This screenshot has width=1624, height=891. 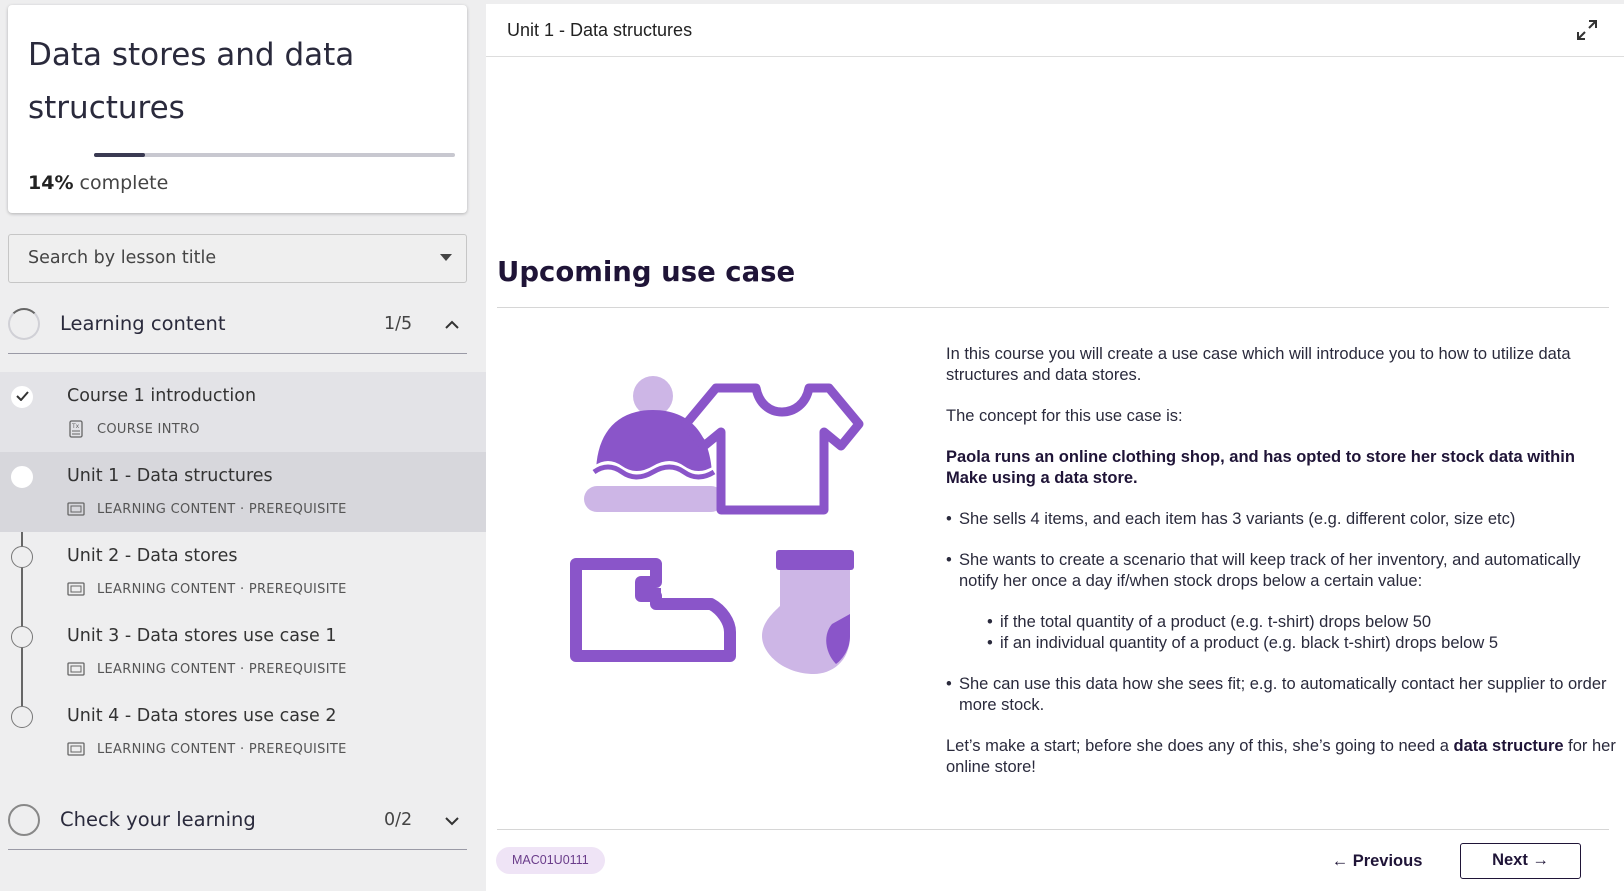 I want to click on lesson-title: Unit 3 - Data stores use case 1, so click(x=202, y=636).